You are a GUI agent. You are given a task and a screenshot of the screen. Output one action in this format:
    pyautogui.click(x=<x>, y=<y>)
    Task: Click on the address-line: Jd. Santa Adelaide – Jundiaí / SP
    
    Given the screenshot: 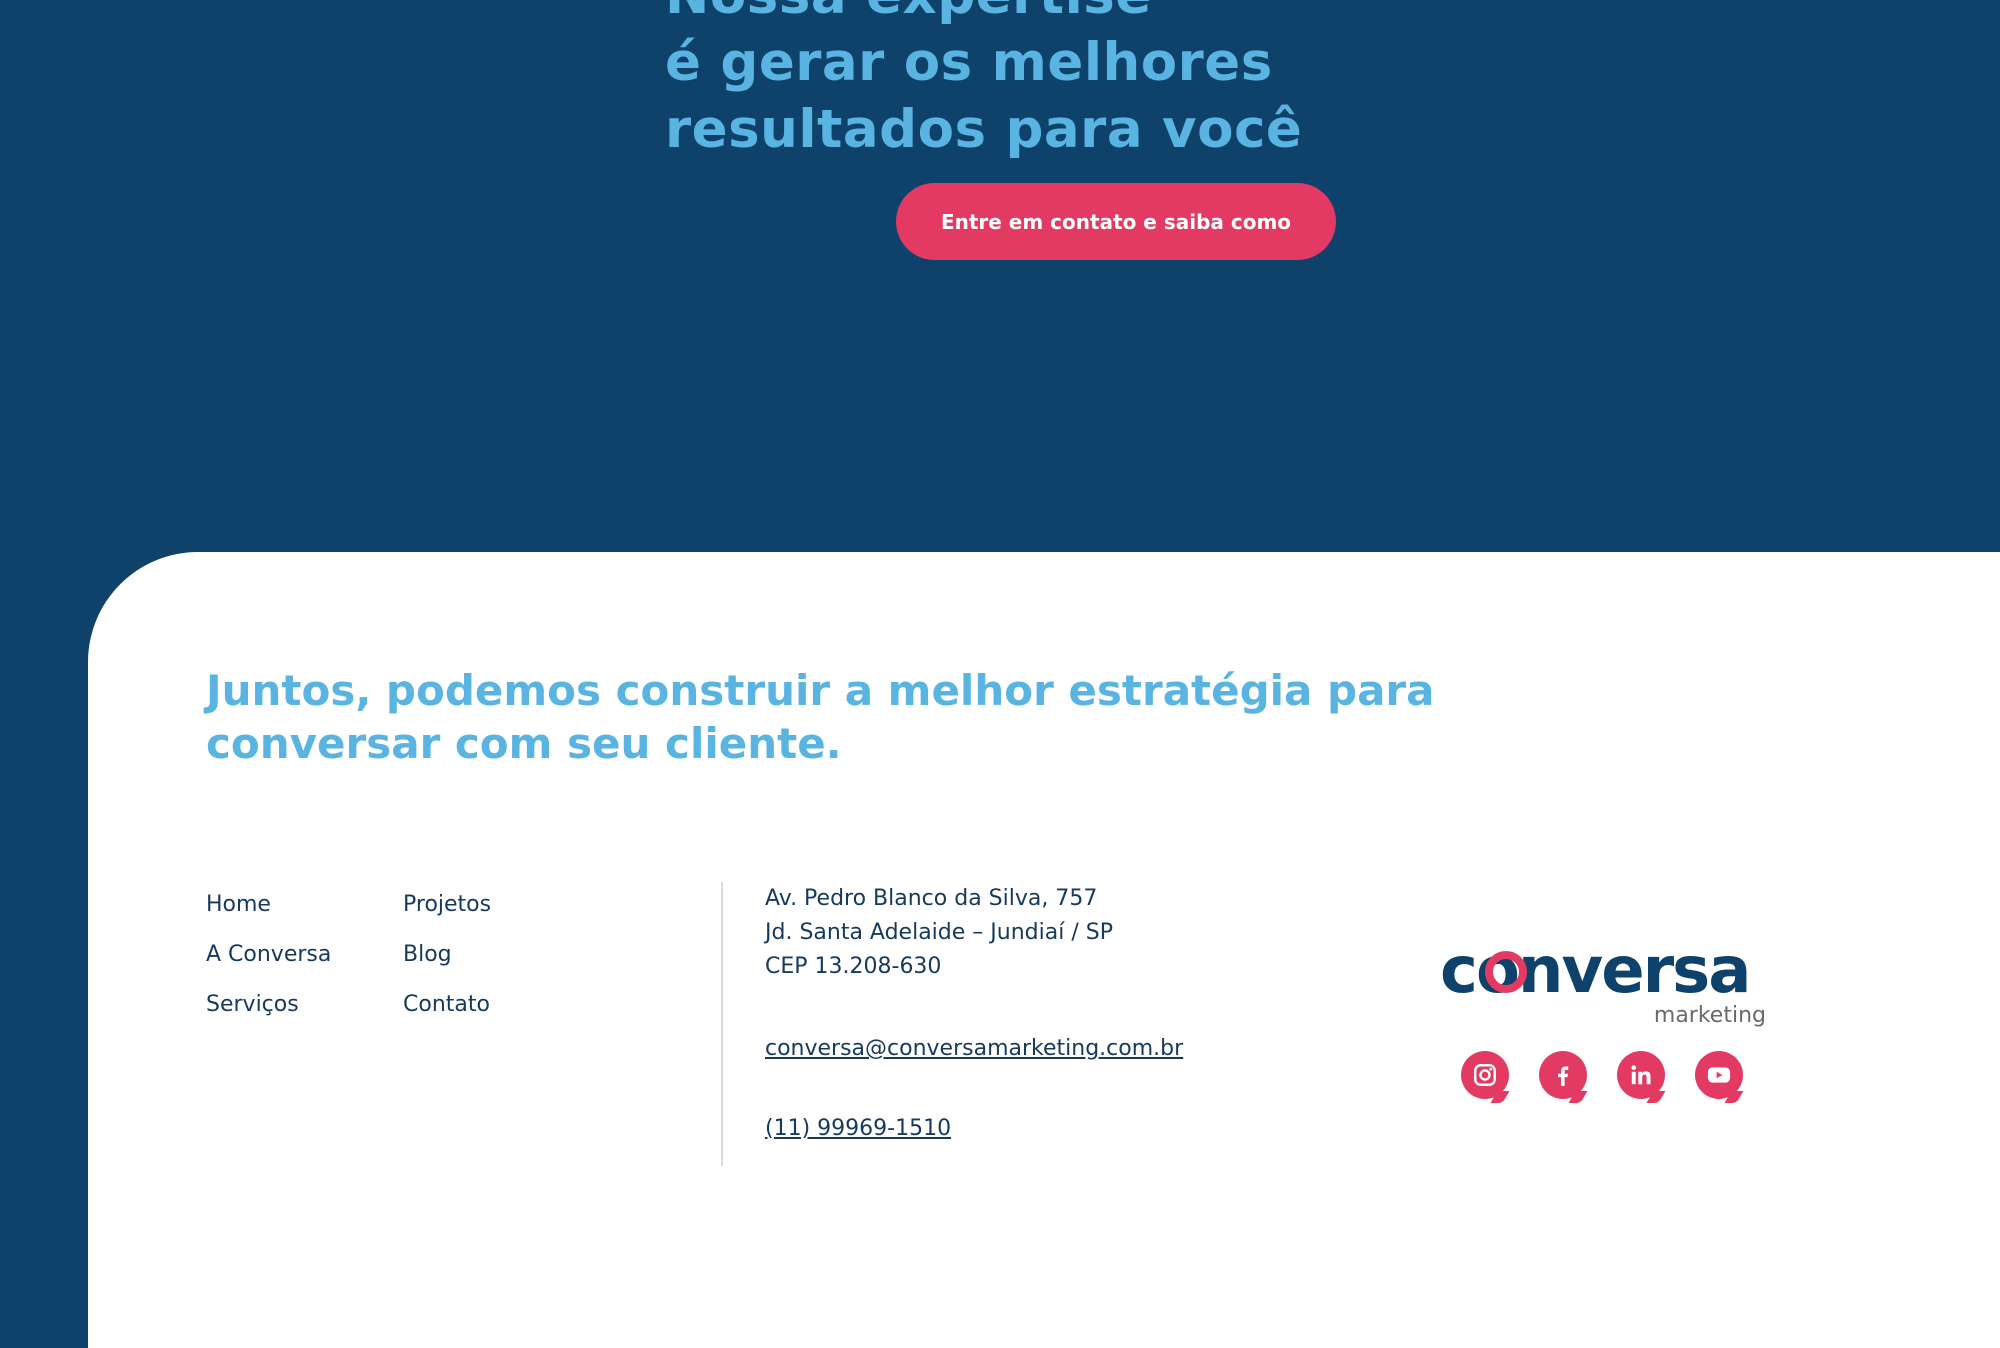 What is the action you would take?
    pyautogui.click(x=939, y=932)
    